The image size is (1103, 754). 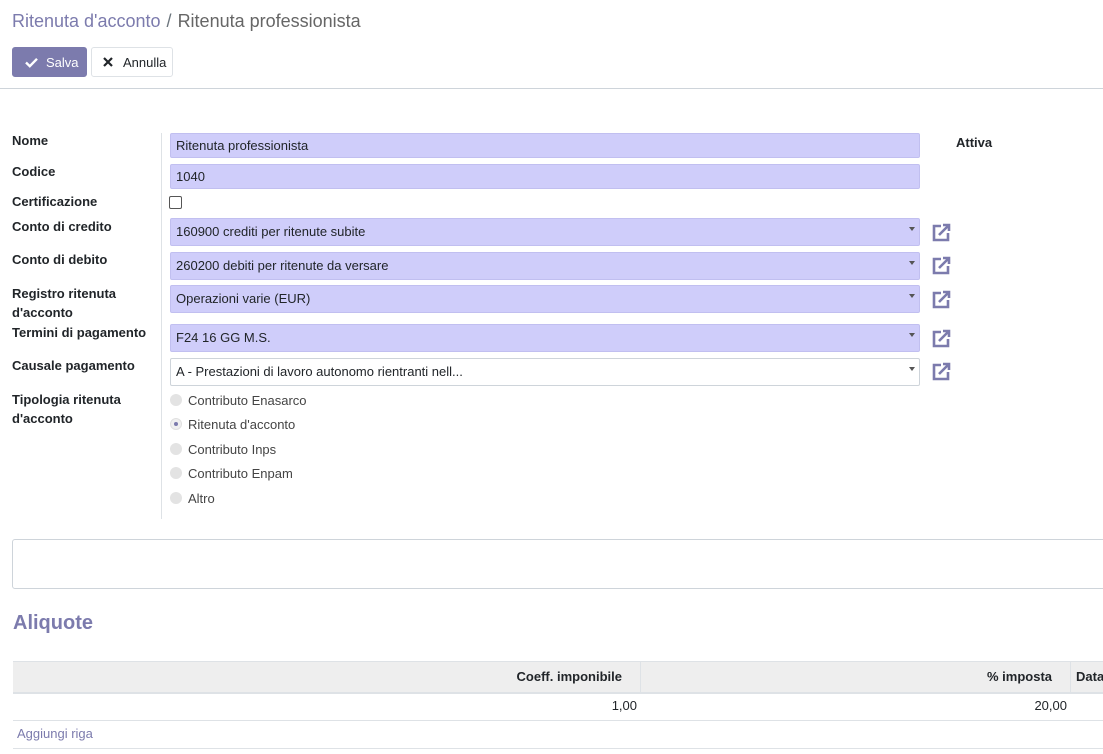 I want to click on credit-account-external-link-icon, so click(x=941, y=233).